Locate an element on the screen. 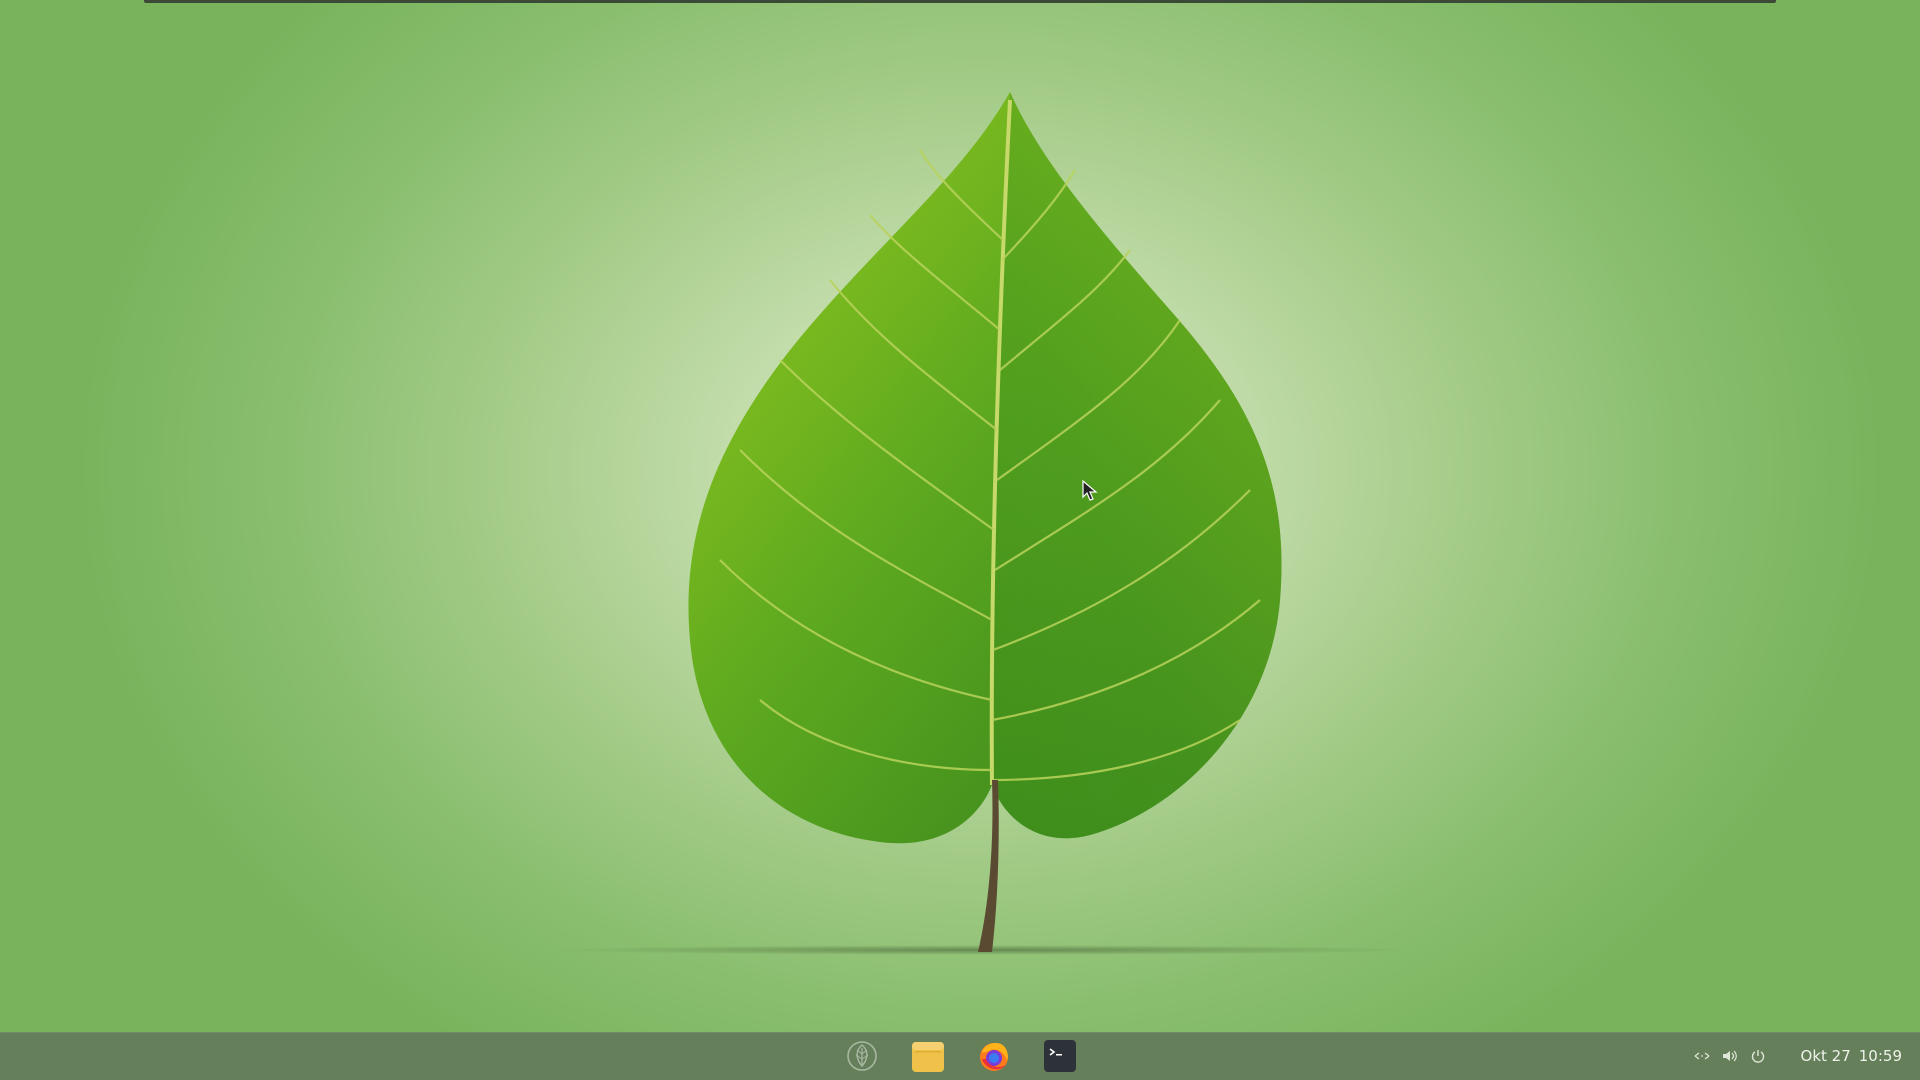  clock: Okt 27 10:59 is located at coordinates (1851, 1056).